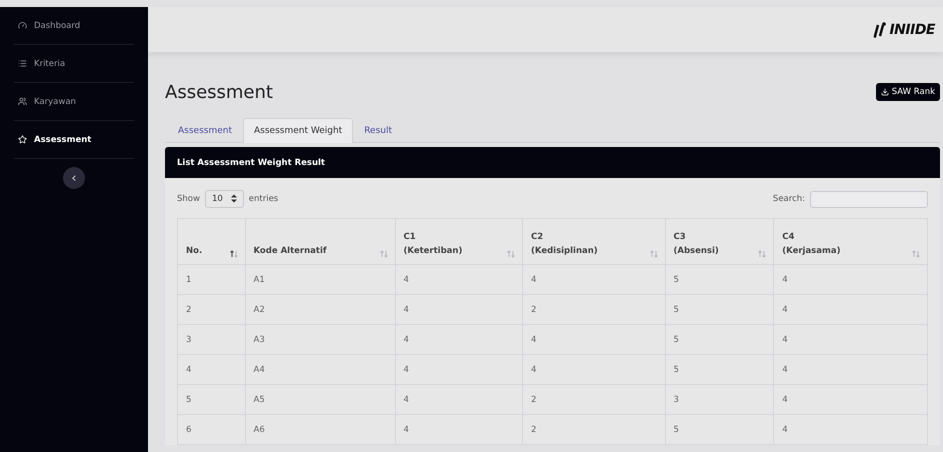 This screenshot has width=943, height=452. What do you see at coordinates (263, 199) in the screenshot?
I see `entries-label: entries` at bounding box center [263, 199].